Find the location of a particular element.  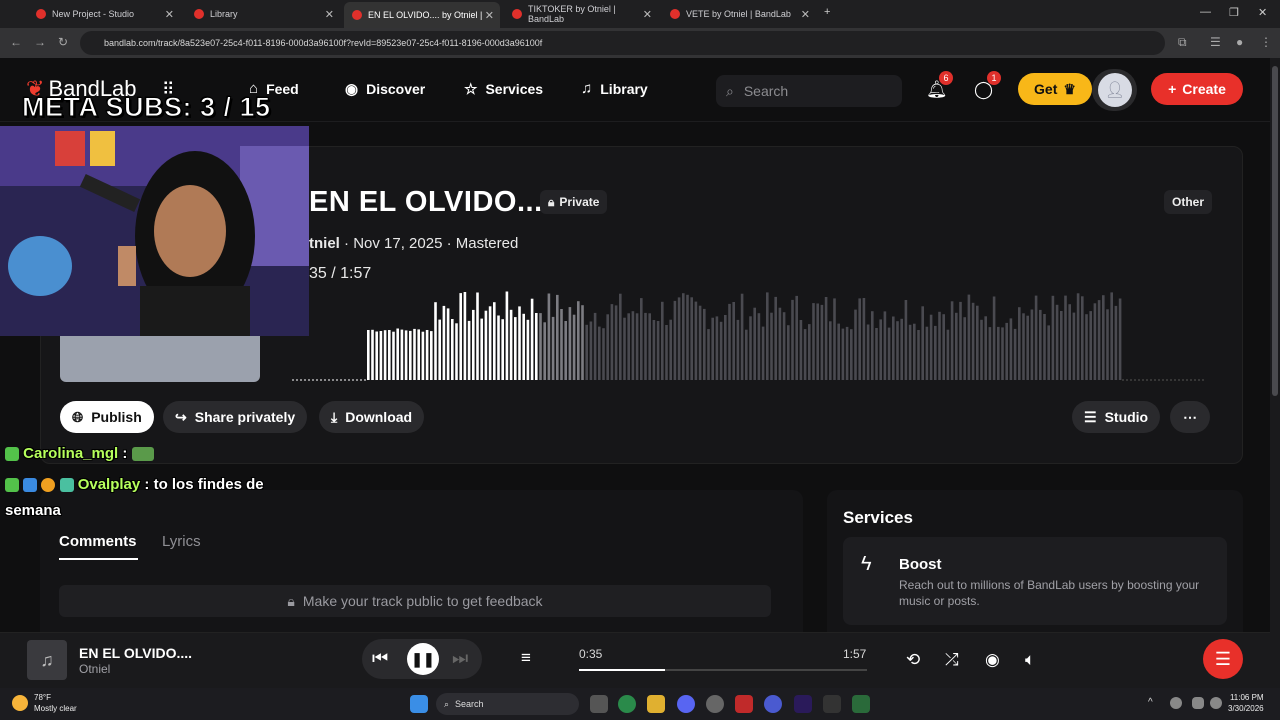

mic-icon is located at coordinates (1176, 703).